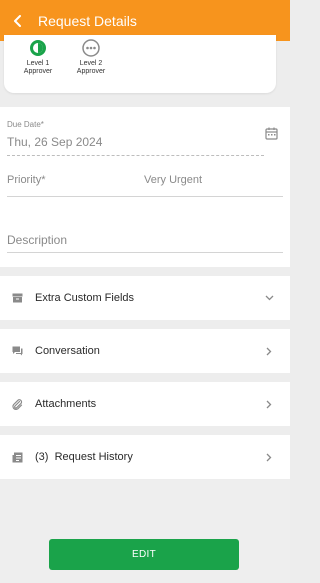 The width and height of the screenshot is (320, 583). What do you see at coordinates (145, 298) in the screenshot?
I see `extra-custom-fields-row: Extra Custom Fields` at bounding box center [145, 298].